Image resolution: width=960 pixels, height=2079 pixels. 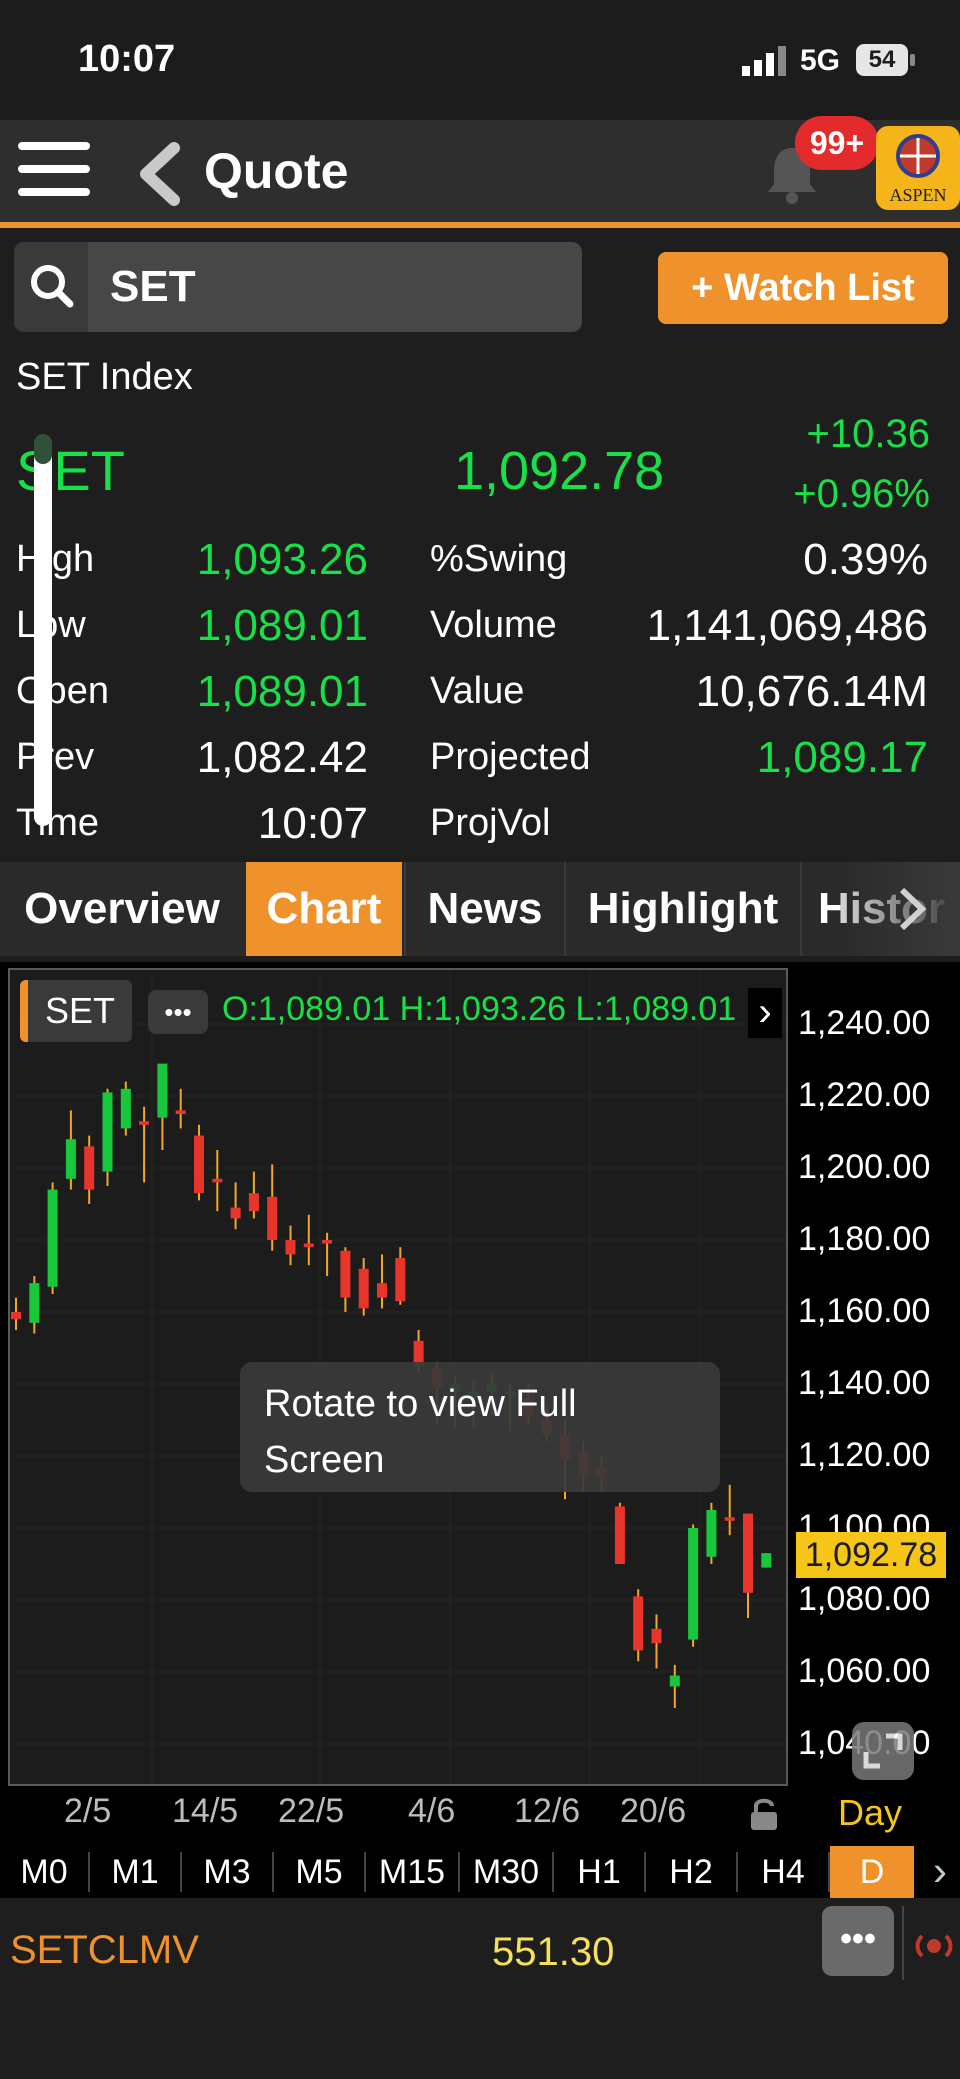 What do you see at coordinates (160, 174) in the screenshot?
I see `back-icon` at bounding box center [160, 174].